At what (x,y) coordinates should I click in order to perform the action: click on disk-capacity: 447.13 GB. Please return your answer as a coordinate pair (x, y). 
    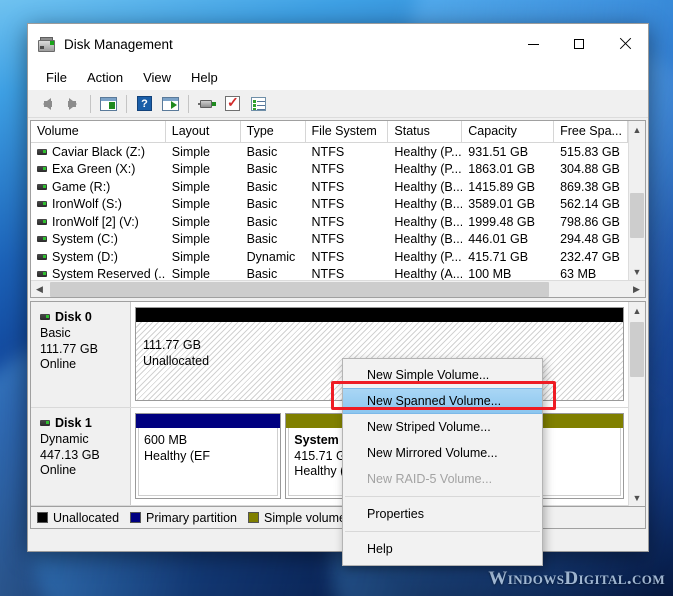
    Looking at the image, I should click on (70, 454).